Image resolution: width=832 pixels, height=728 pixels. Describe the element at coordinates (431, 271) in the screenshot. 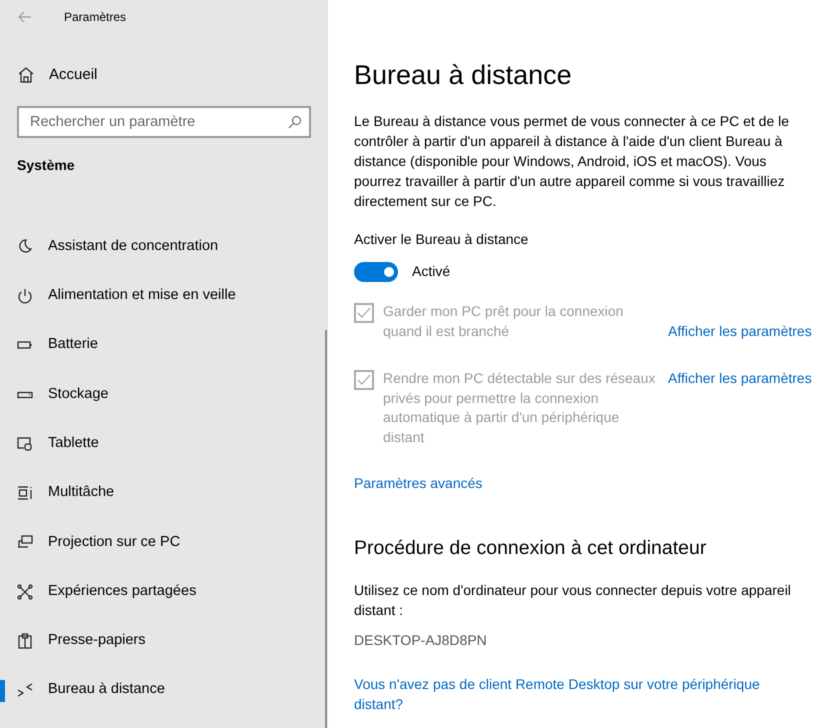

I see `toggle-state-text: Activé` at that location.